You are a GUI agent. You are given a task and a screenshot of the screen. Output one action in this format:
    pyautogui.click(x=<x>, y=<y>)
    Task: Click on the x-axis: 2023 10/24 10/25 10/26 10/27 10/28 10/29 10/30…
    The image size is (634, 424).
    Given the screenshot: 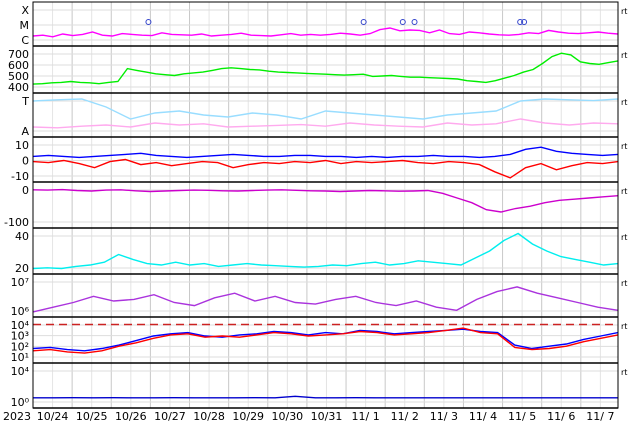 What is the action you would take?
    pyautogui.click(x=308, y=416)
    